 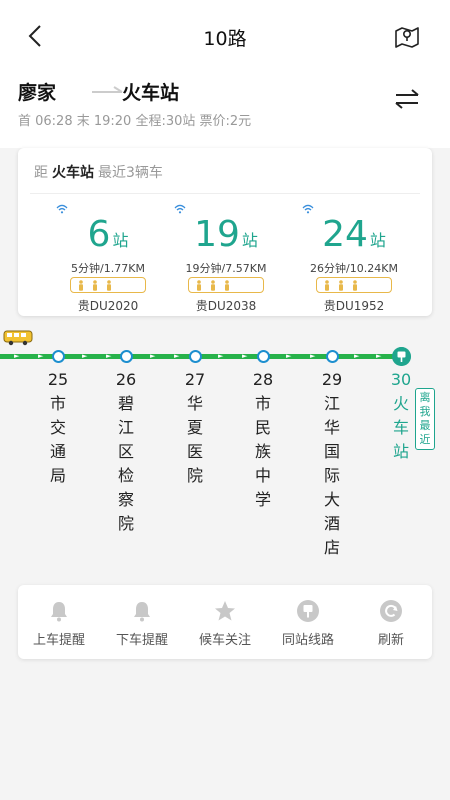 I want to click on bus-position-icon, so click(x=18, y=338).